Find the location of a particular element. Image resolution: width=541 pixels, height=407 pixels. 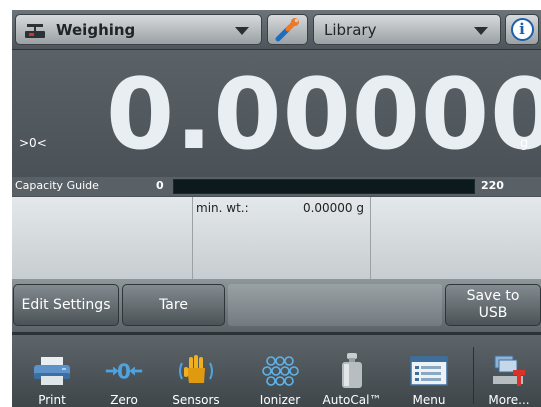

weight-icon is located at coordinates (352, 371).